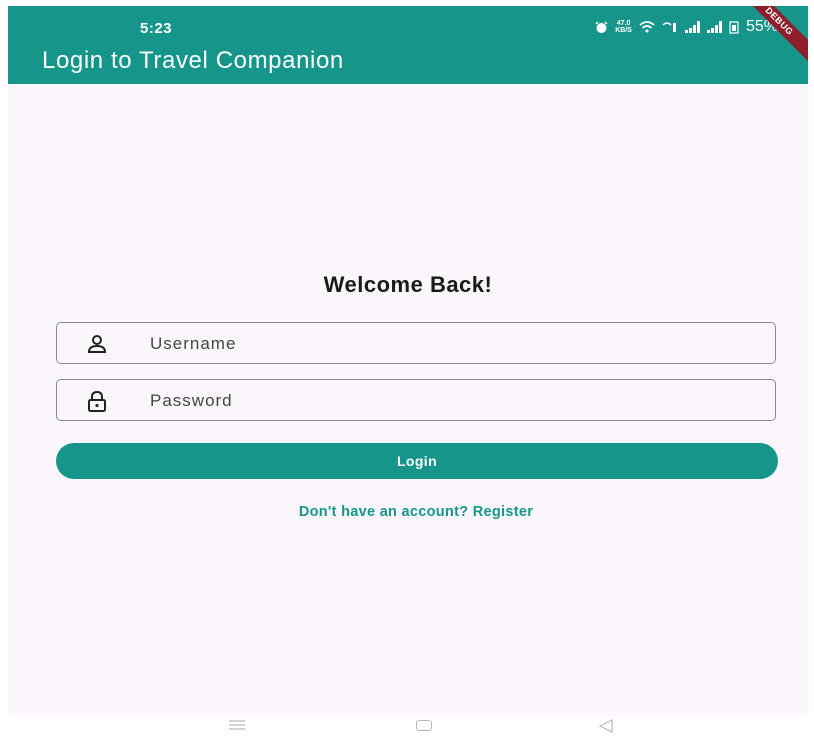 Image resolution: width=814 pixels, height=742 pixels. What do you see at coordinates (416, 400) in the screenshot?
I see `password-field: Password` at bounding box center [416, 400].